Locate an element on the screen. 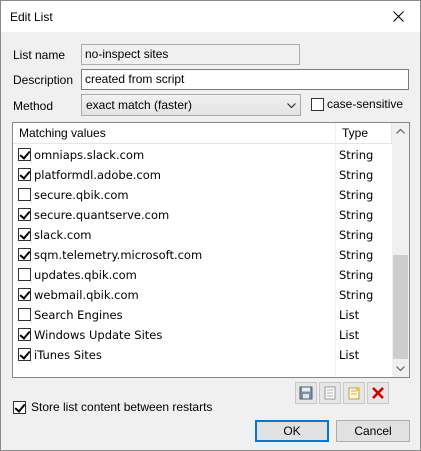  list-item-value: omniaps.slack.com is located at coordinates (89, 155).